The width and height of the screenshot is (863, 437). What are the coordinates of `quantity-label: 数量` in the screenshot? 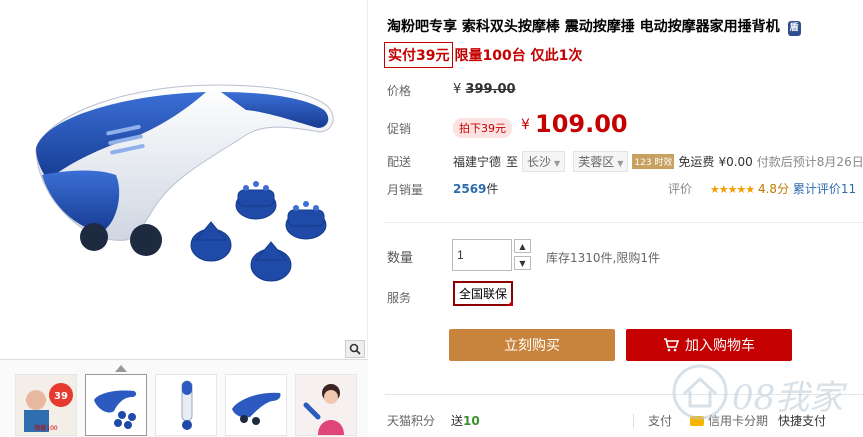 It's located at (400, 258).